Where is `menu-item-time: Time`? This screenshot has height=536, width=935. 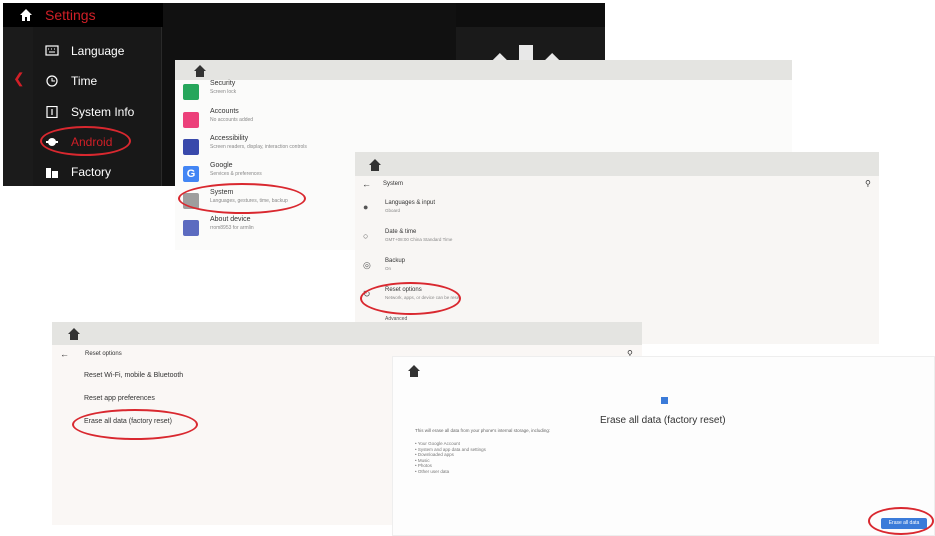 menu-item-time: Time is located at coordinates (102, 82).